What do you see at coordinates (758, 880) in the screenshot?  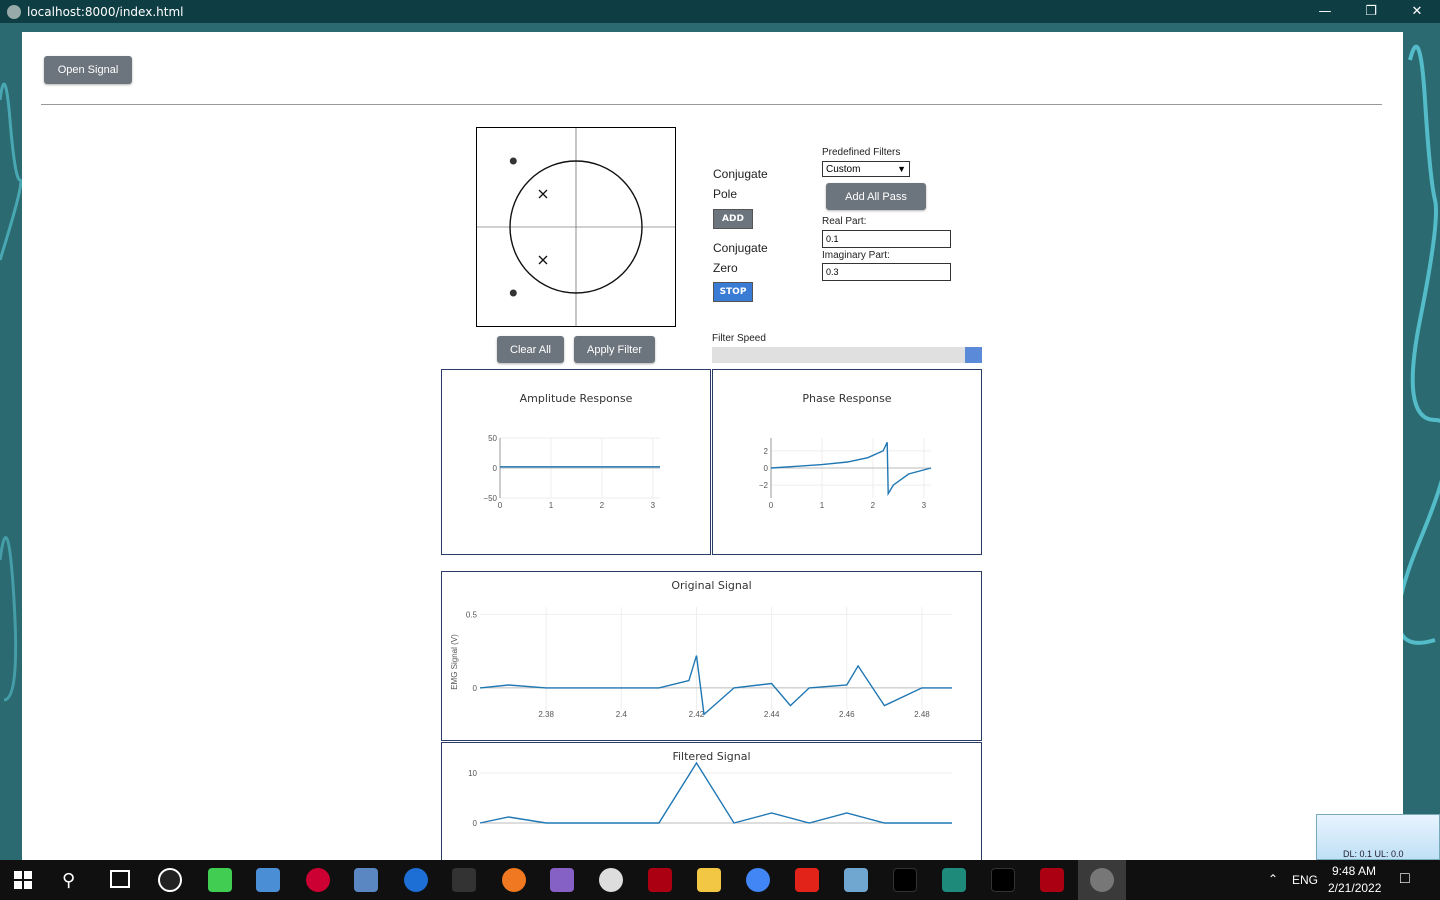 I see `chrome-icon` at bounding box center [758, 880].